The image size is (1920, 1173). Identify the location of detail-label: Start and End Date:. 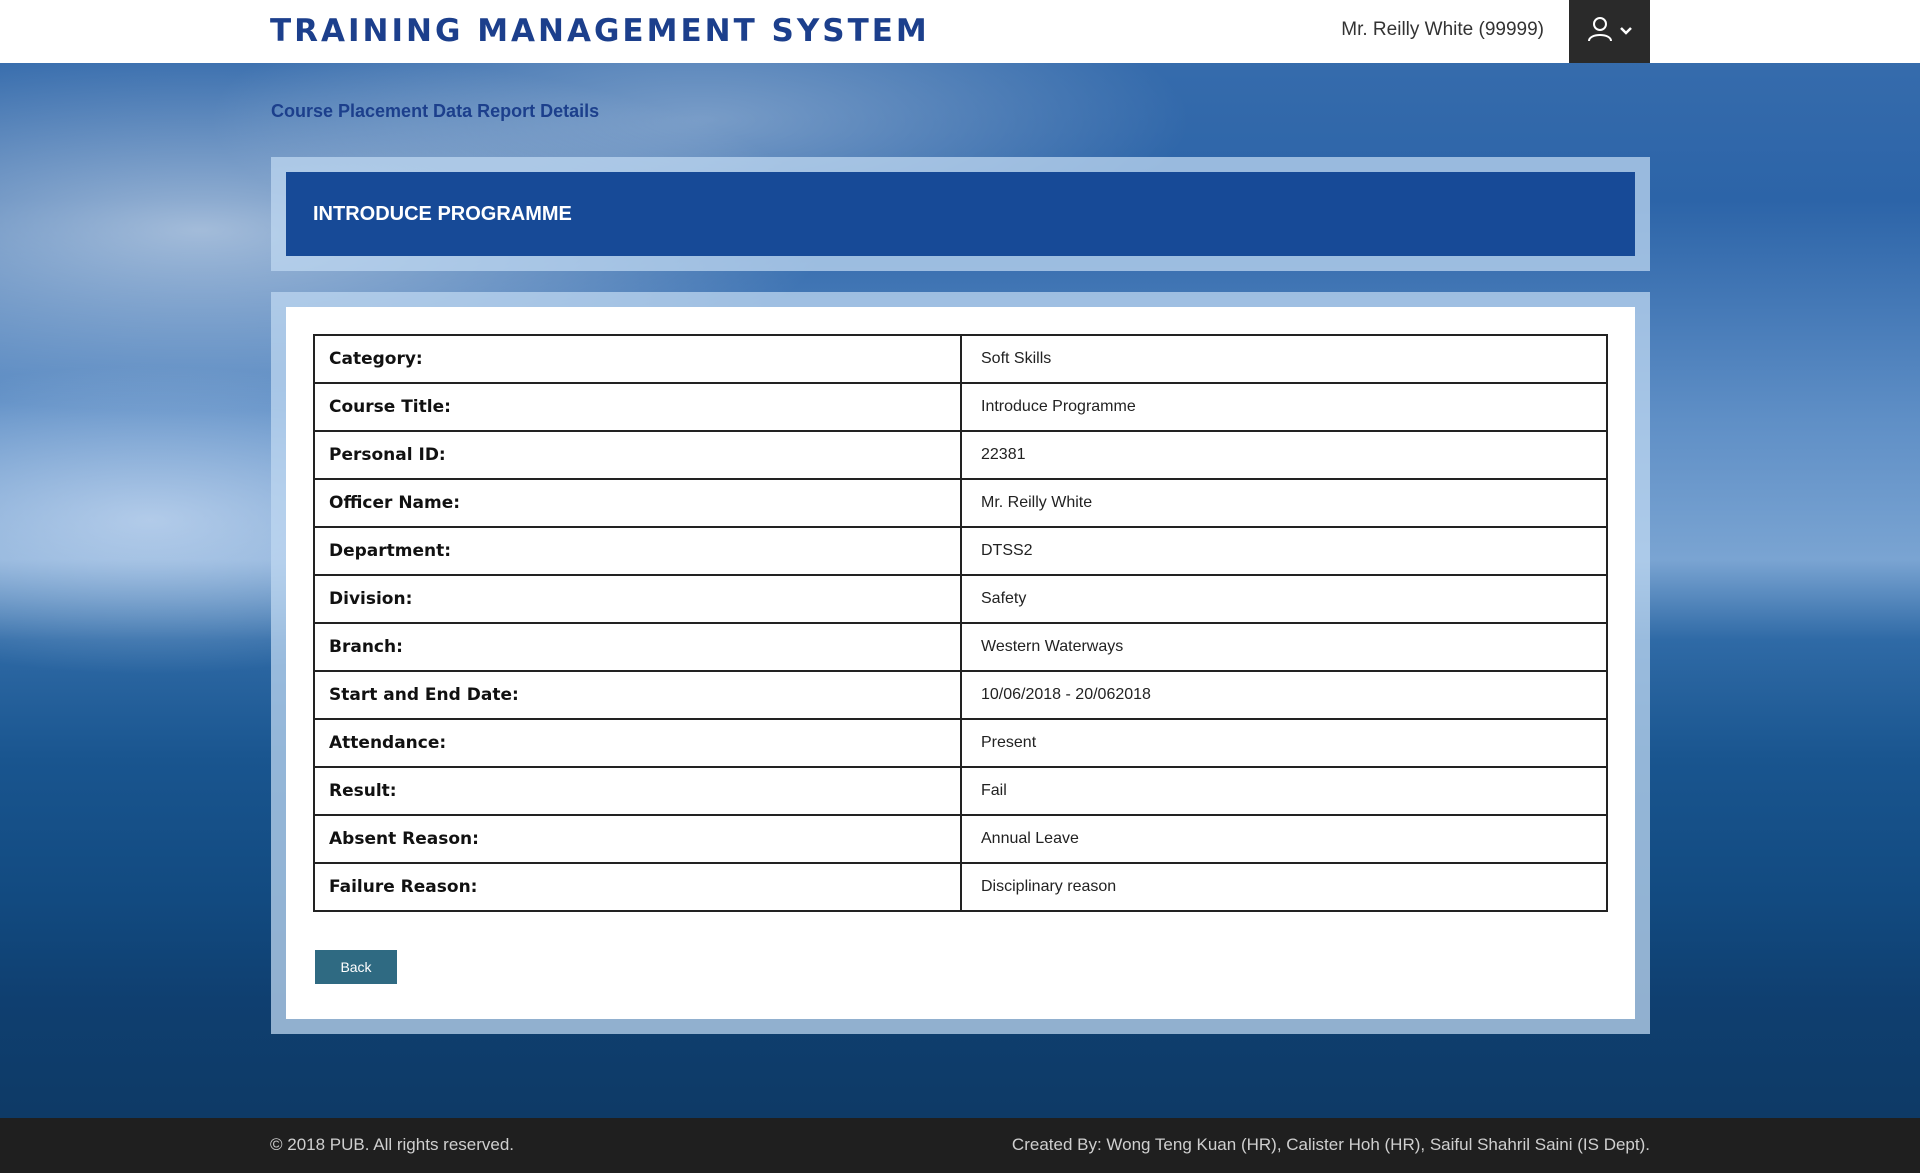
(637, 695).